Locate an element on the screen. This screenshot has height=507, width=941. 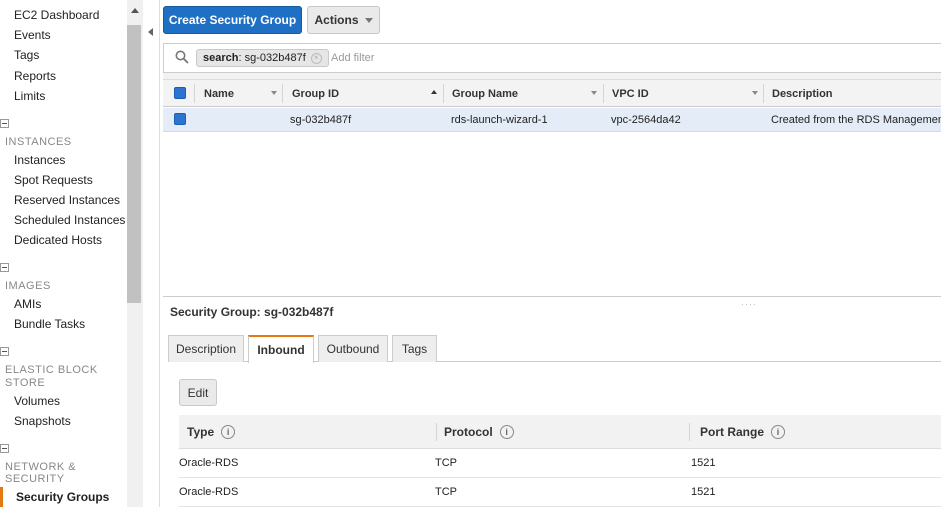
column-header-description: Description is located at coordinates (852, 93).